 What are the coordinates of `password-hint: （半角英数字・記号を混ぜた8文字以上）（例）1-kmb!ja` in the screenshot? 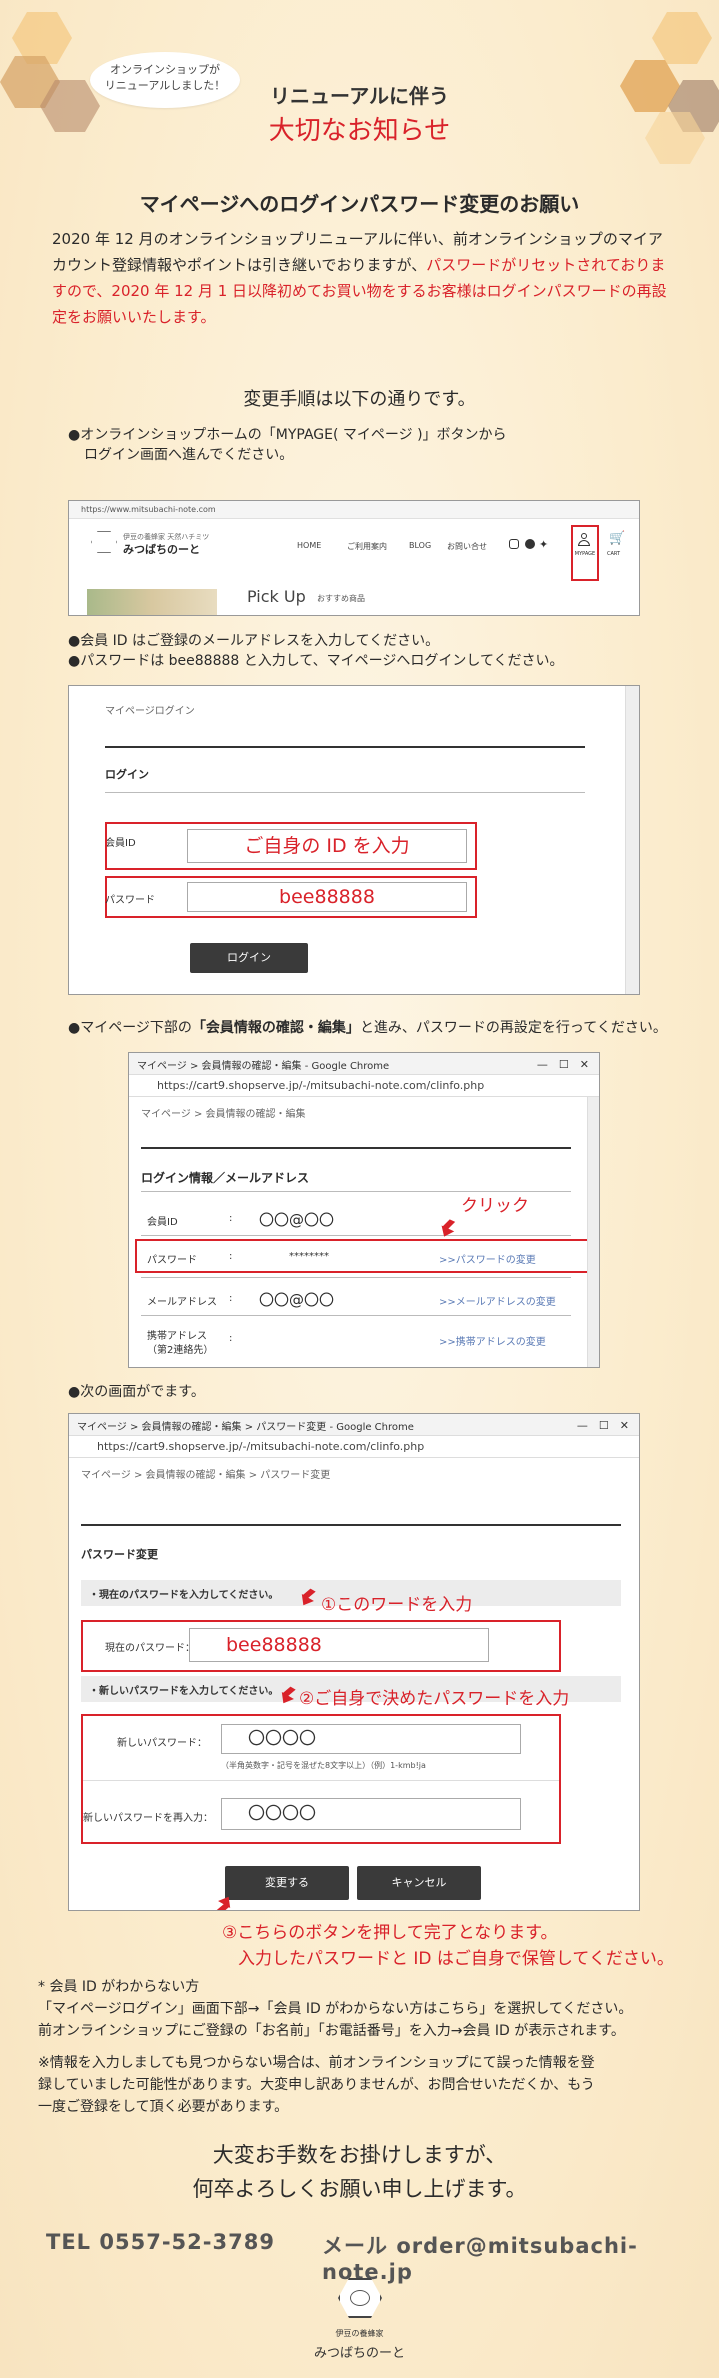 It's located at (323, 1765).